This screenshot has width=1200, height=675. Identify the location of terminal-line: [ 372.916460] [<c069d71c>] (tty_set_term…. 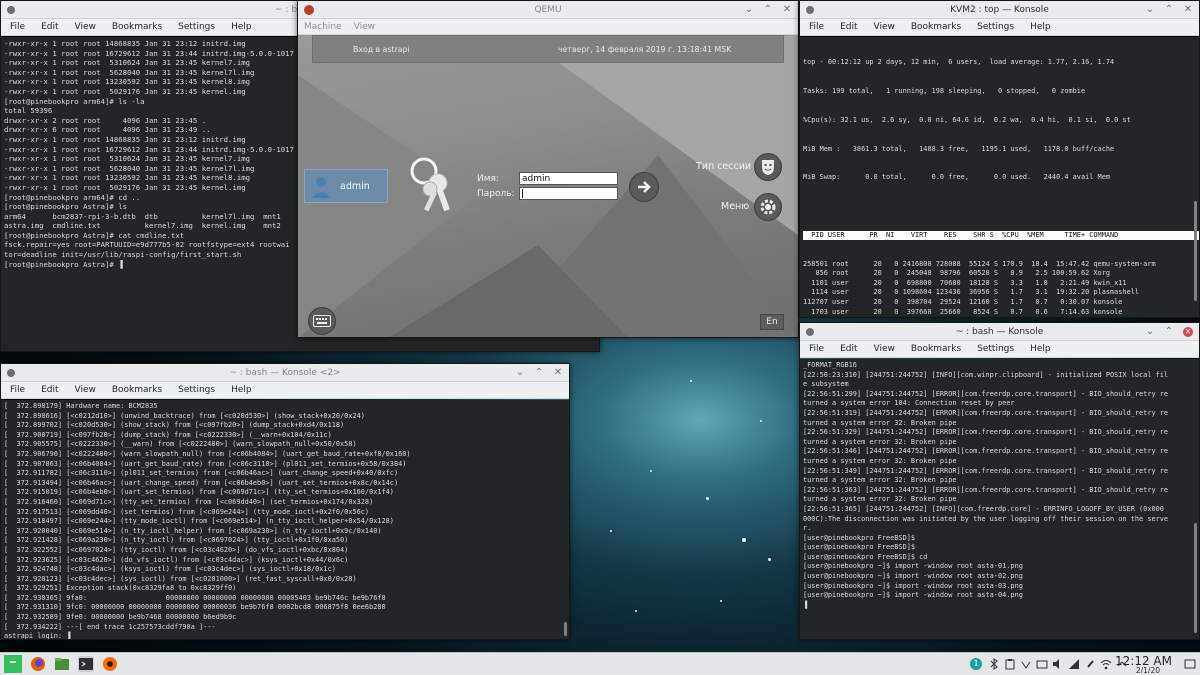
(189, 501).